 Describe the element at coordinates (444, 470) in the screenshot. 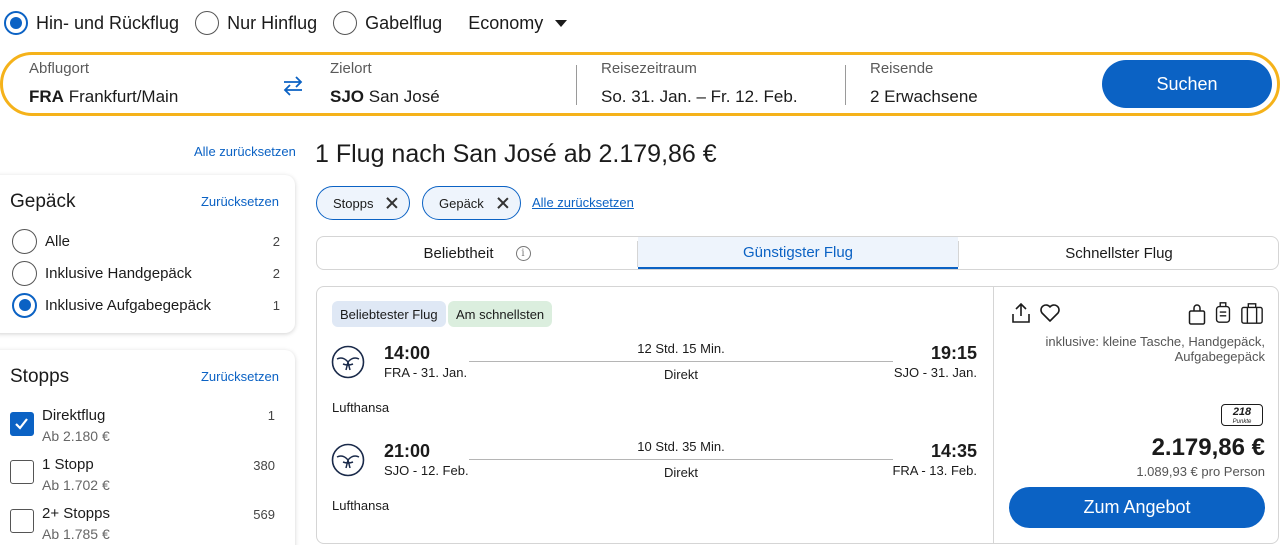

I see `departure-date: 12. Feb.` at that location.